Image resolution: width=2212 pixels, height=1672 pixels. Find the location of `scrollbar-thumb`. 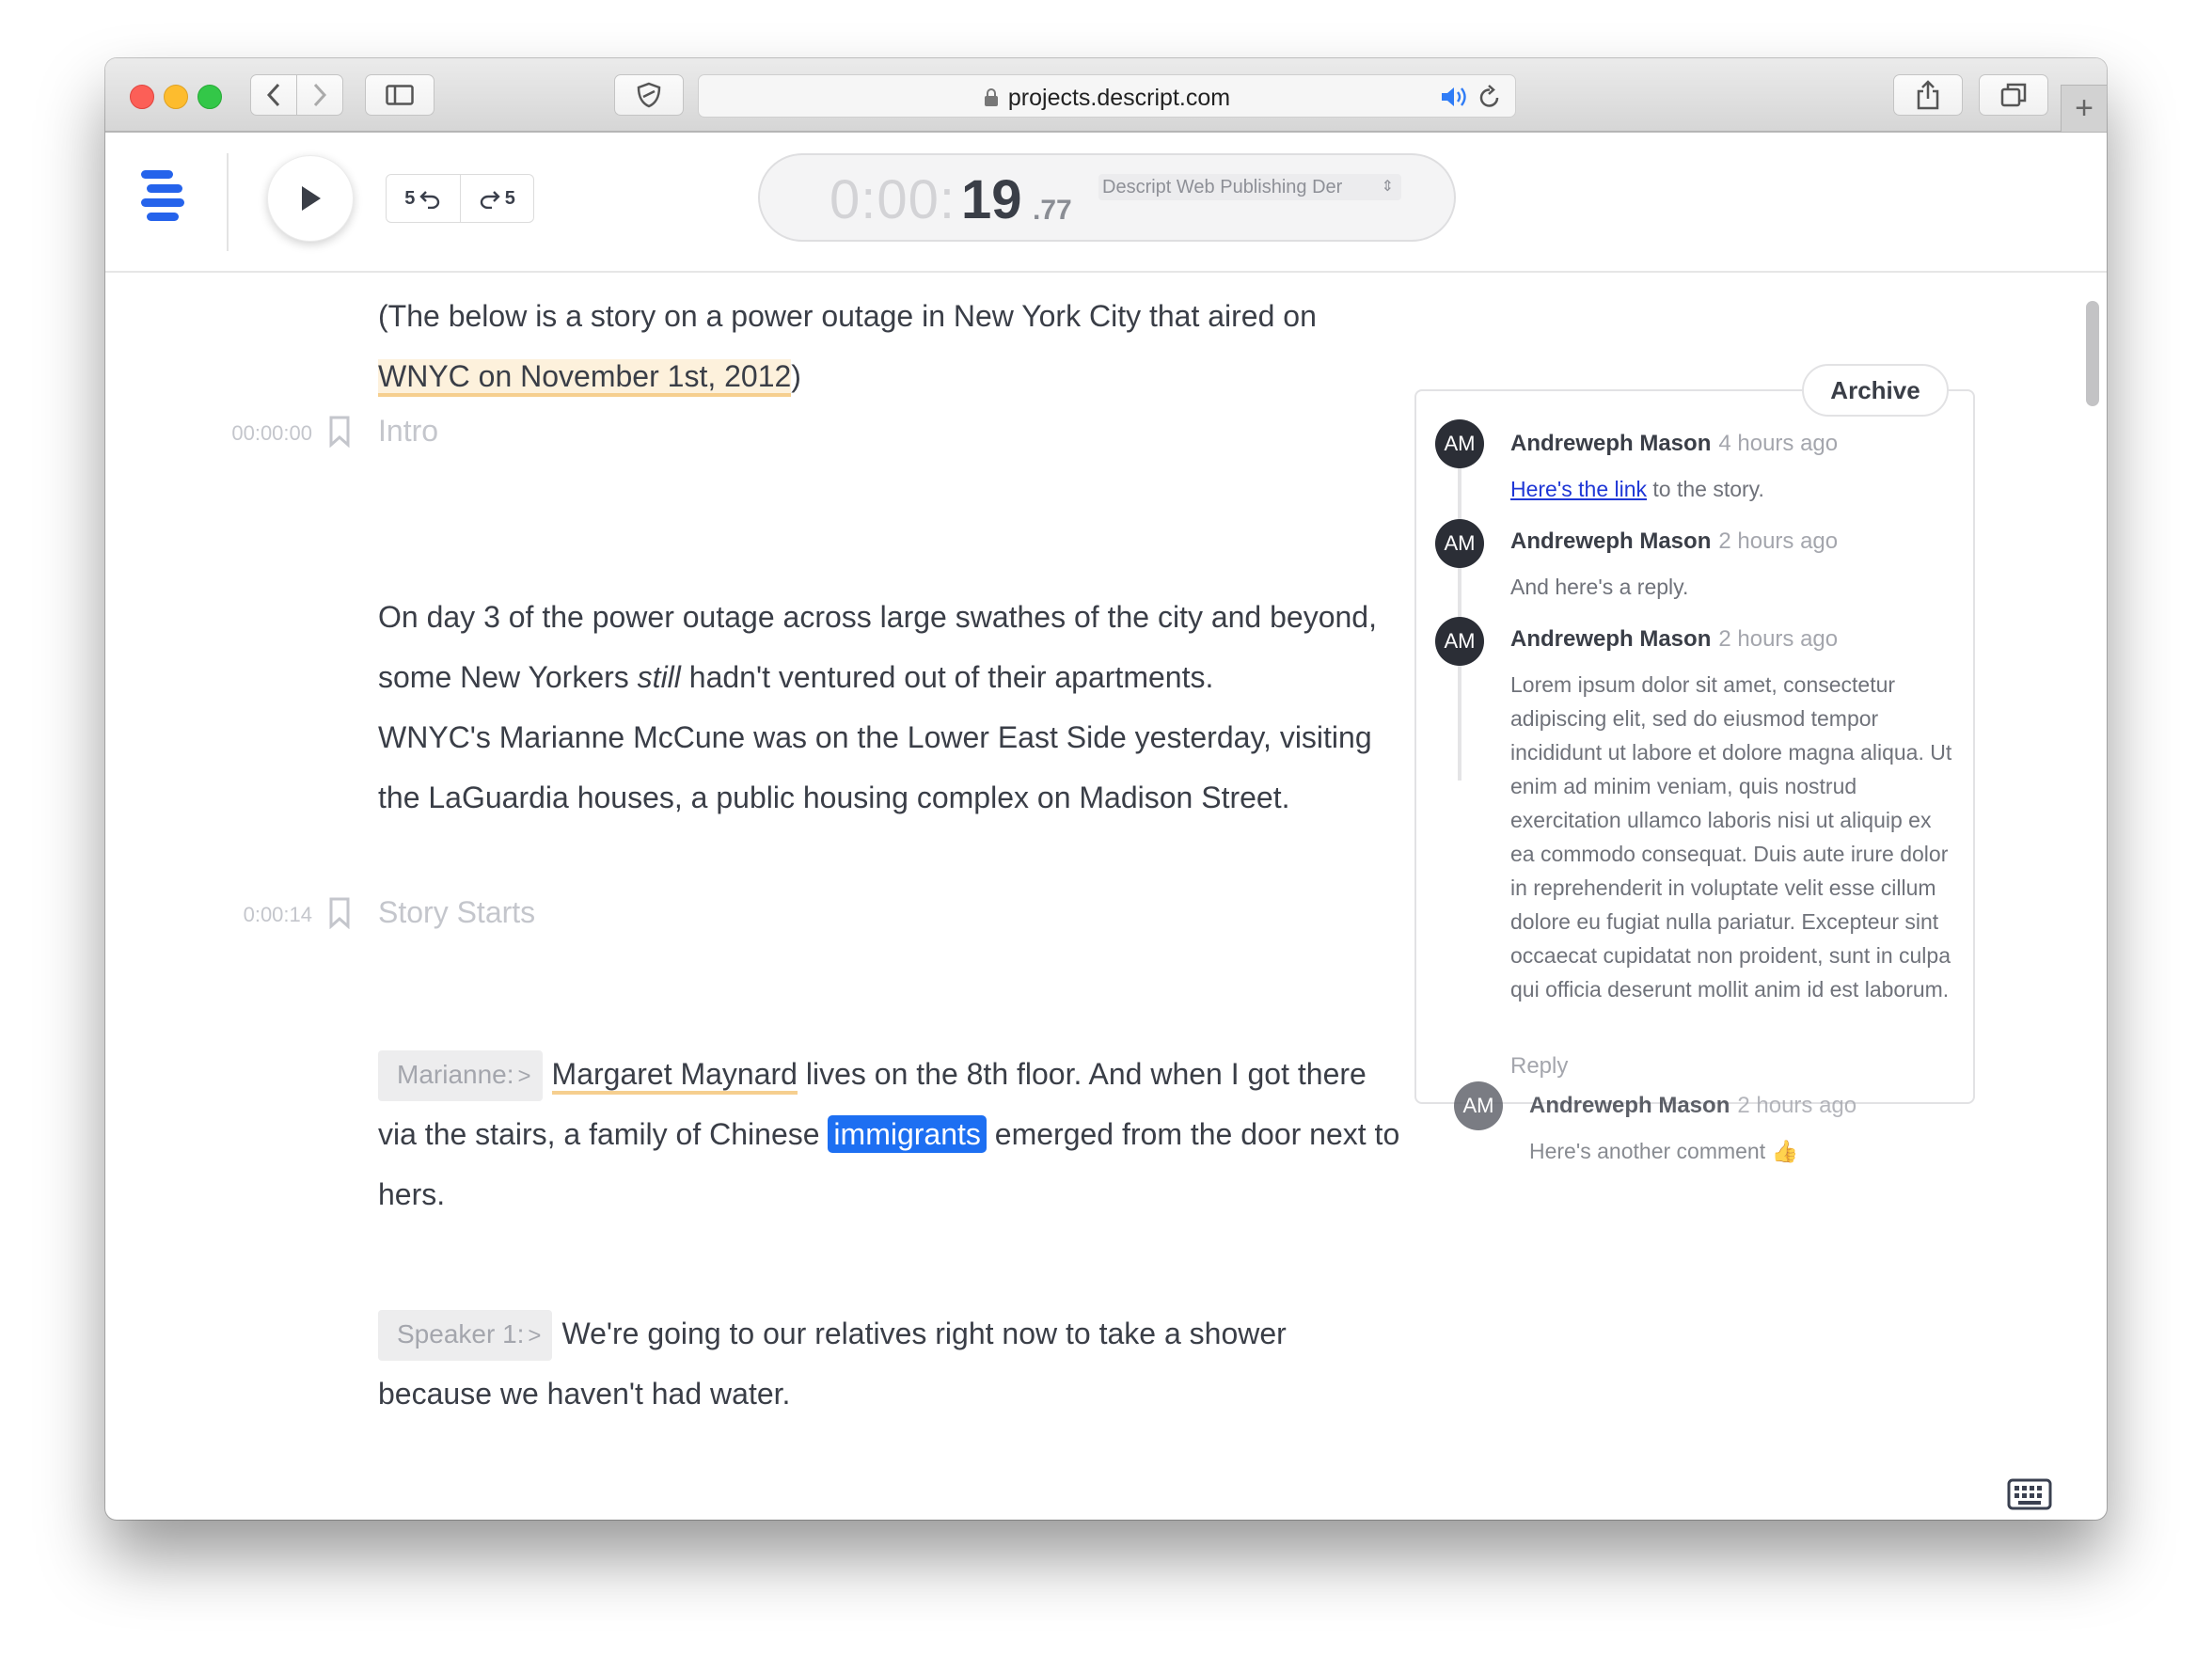

scrollbar-thumb is located at coordinates (2092, 353).